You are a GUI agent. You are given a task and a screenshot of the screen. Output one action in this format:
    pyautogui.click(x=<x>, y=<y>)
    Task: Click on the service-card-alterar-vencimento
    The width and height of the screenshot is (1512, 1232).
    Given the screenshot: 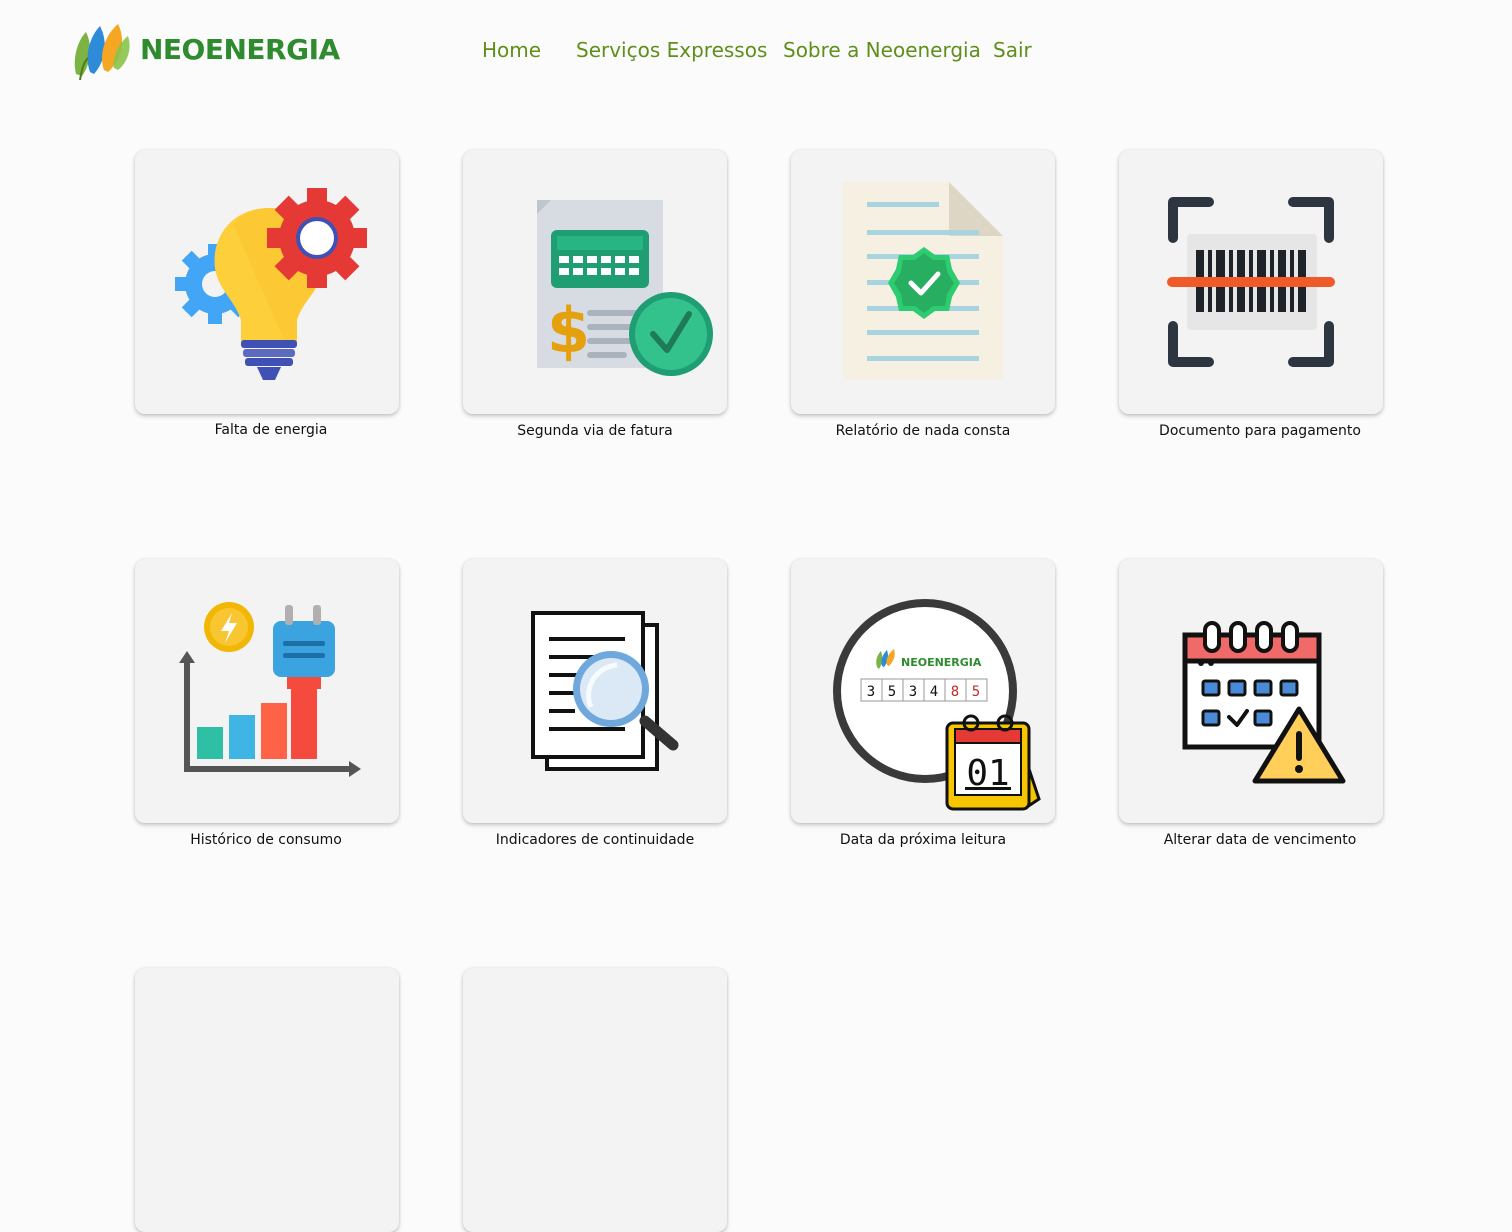 What is the action you would take?
    pyautogui.click(x=1251, y=691)
    